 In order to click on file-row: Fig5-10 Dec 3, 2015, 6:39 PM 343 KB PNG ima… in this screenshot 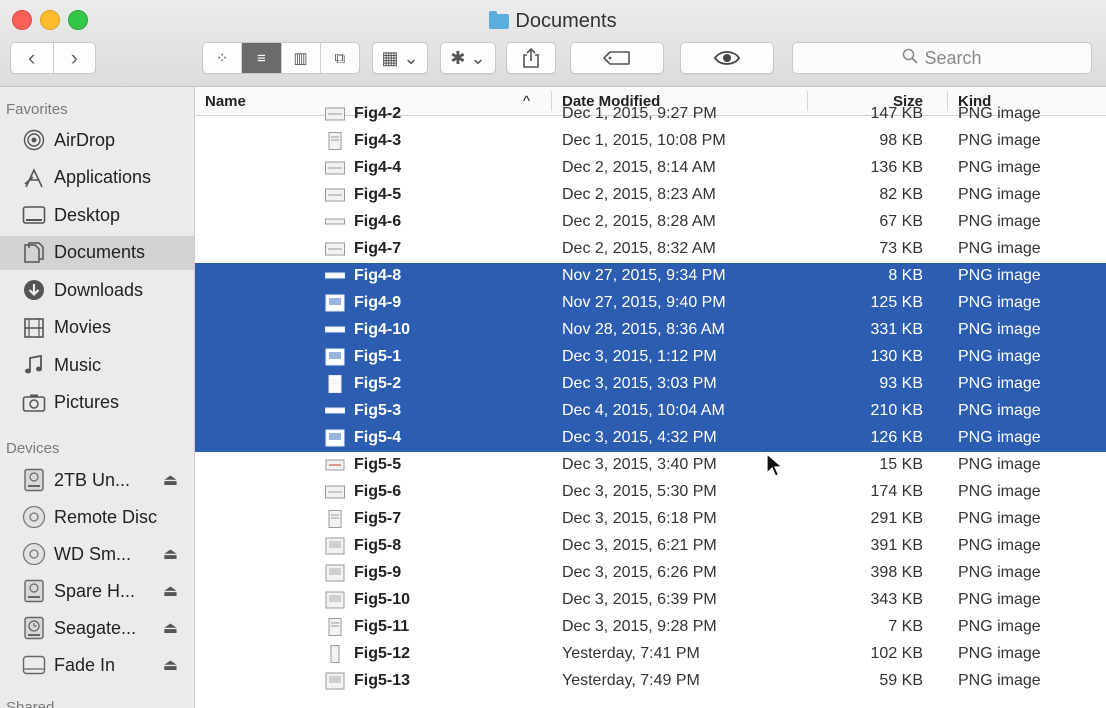, I will do `click(650, 600)`.